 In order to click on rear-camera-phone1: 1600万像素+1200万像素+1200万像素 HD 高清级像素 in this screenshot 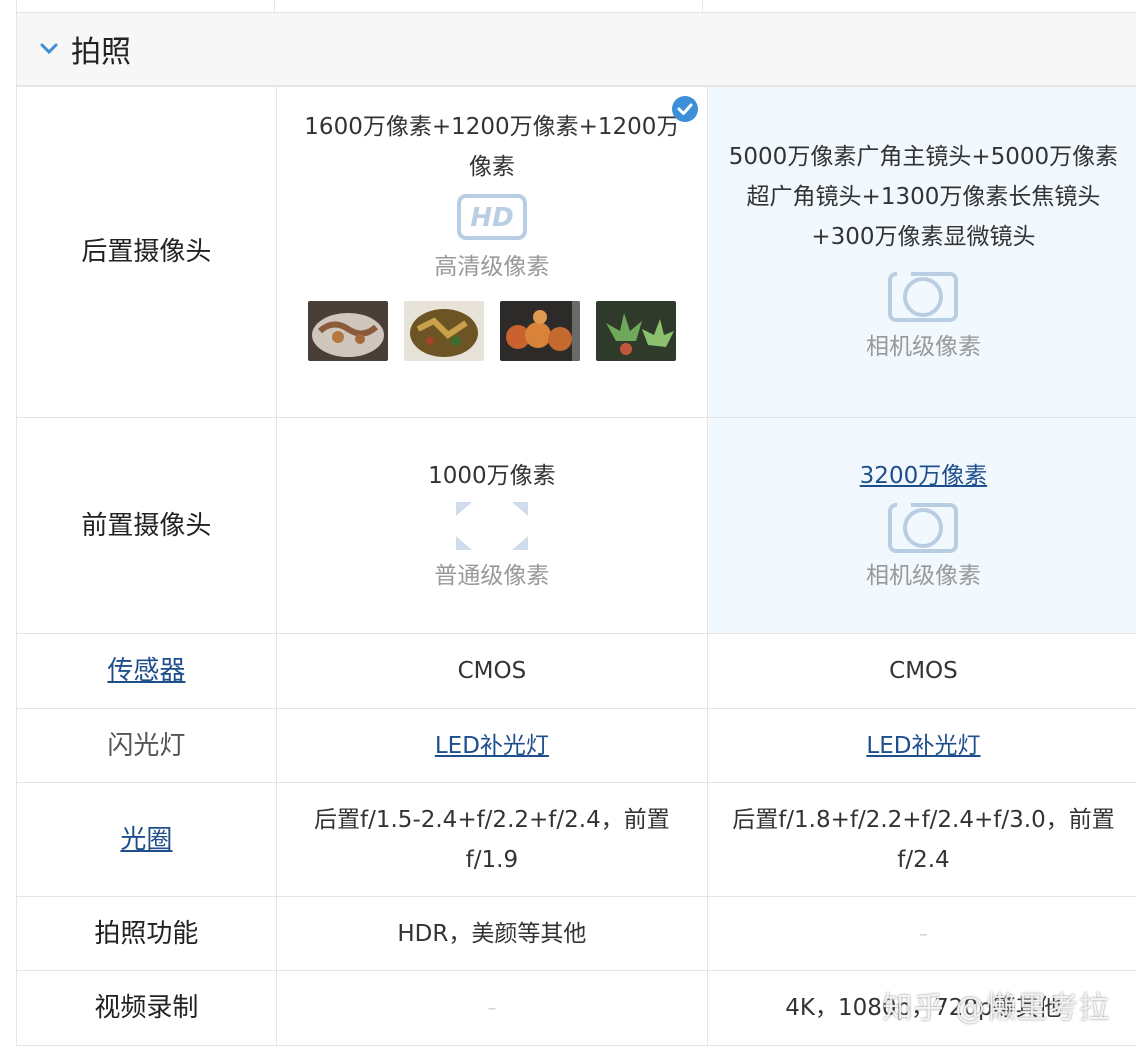, I will do `click(491, 252)`.